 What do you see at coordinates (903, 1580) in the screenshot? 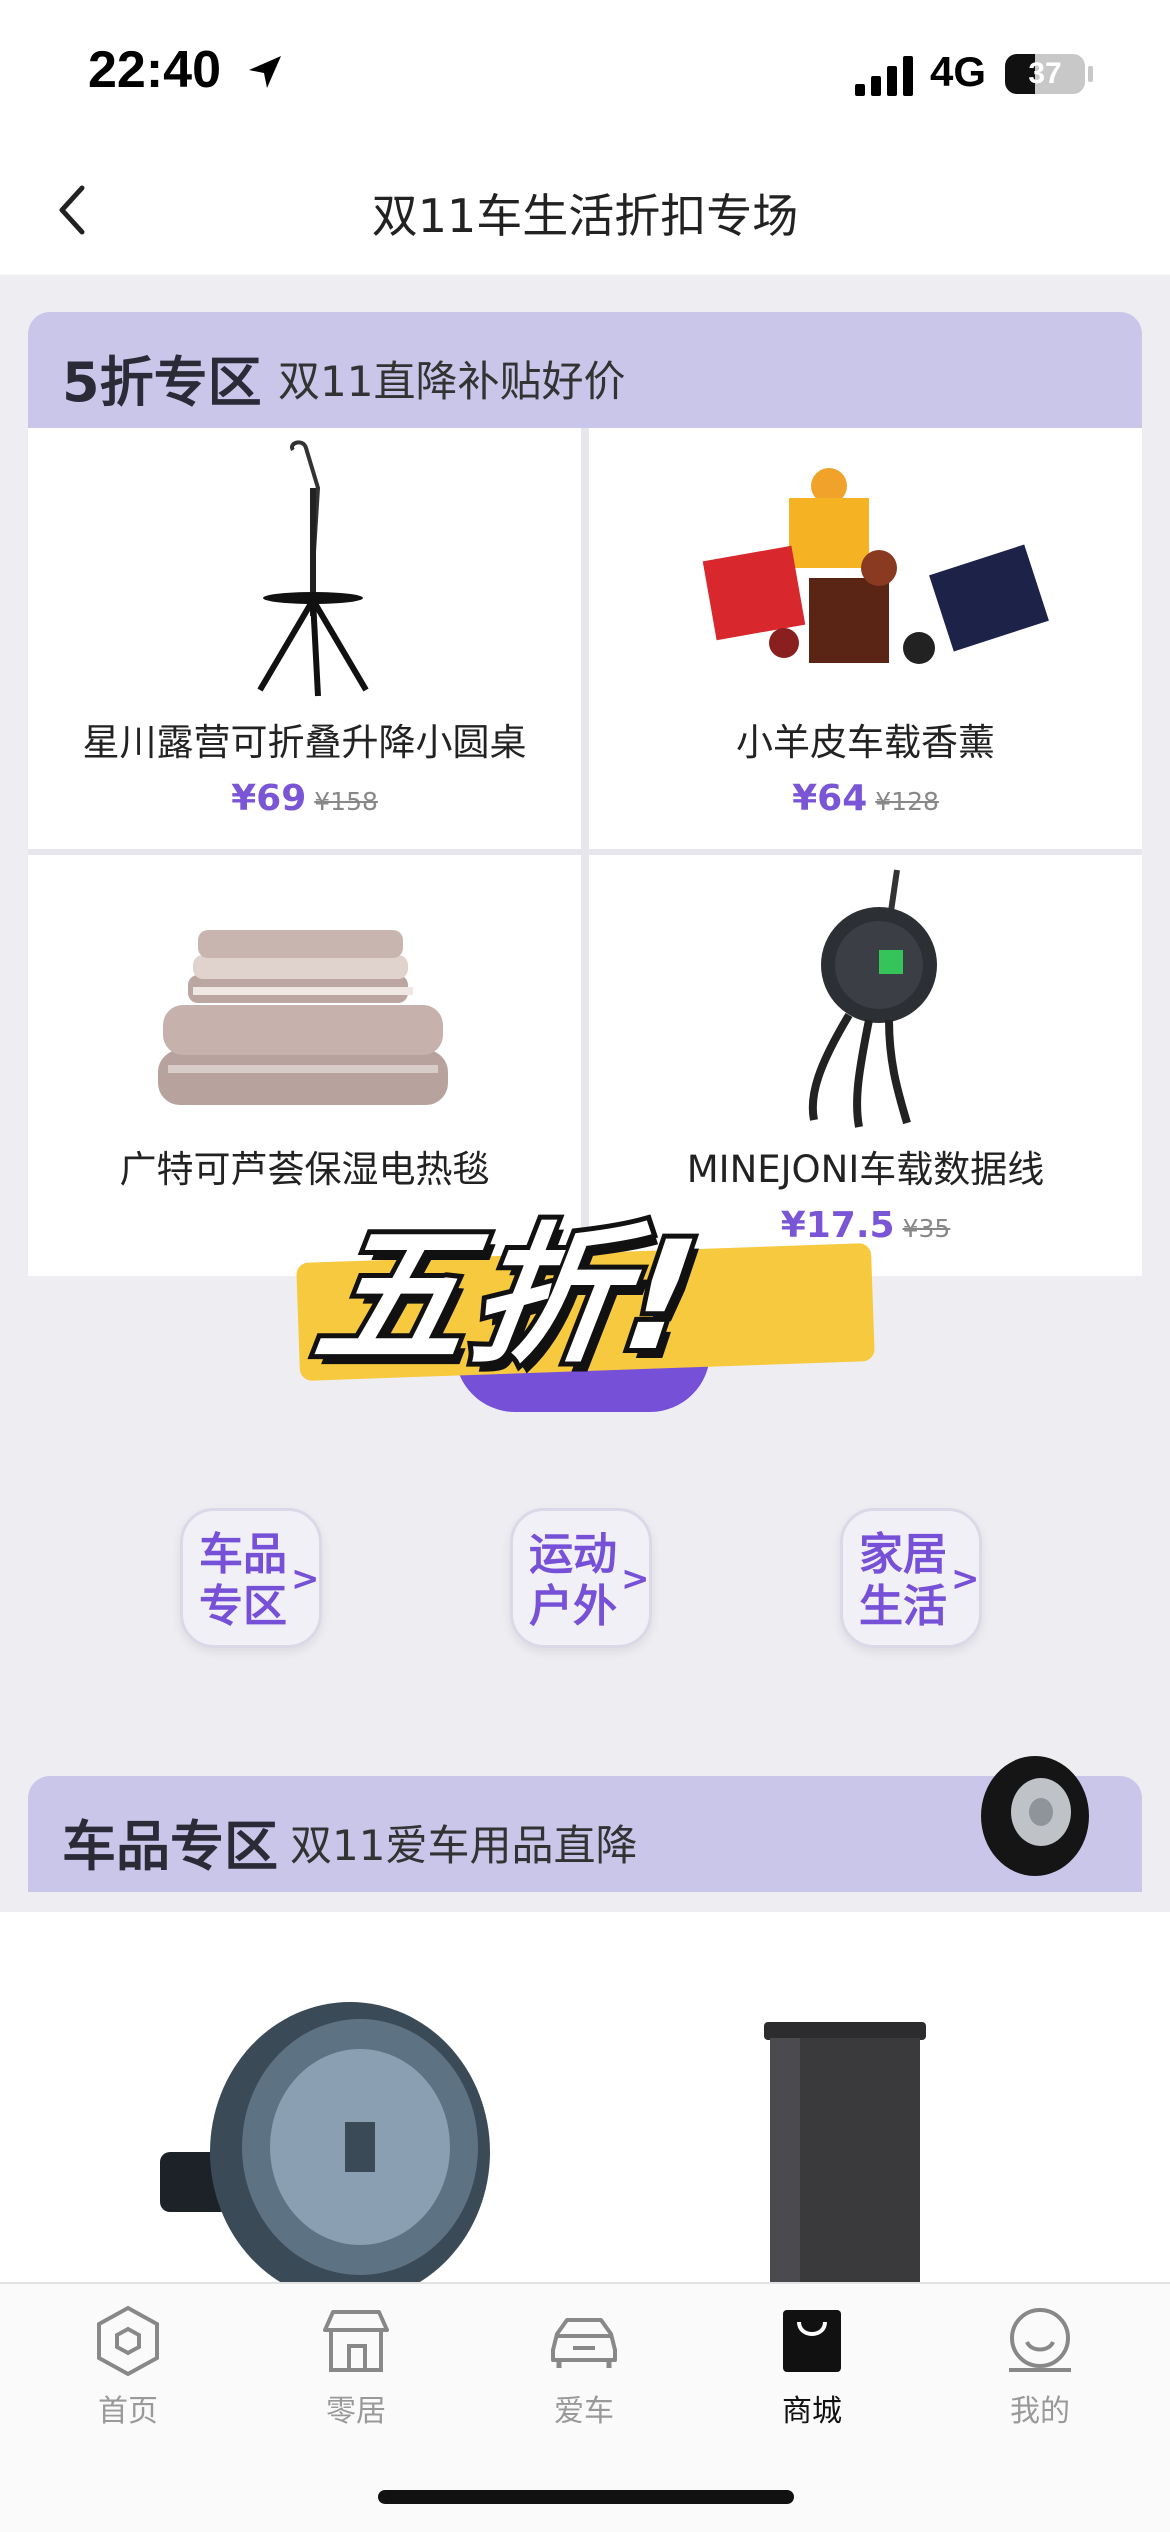
I see `category-label: 家居生活` at bounding box center [903, 1580].